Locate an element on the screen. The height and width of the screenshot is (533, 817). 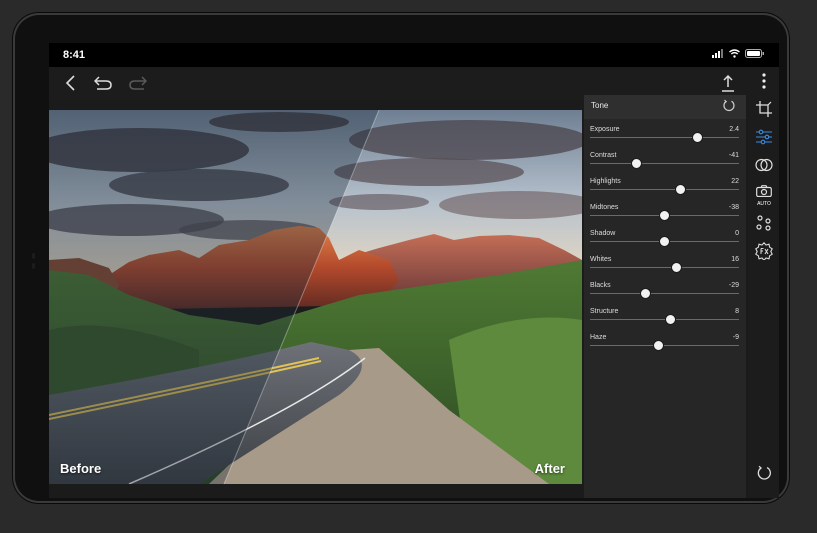
slider-label: Shadow is located at coordinates (603, 233).